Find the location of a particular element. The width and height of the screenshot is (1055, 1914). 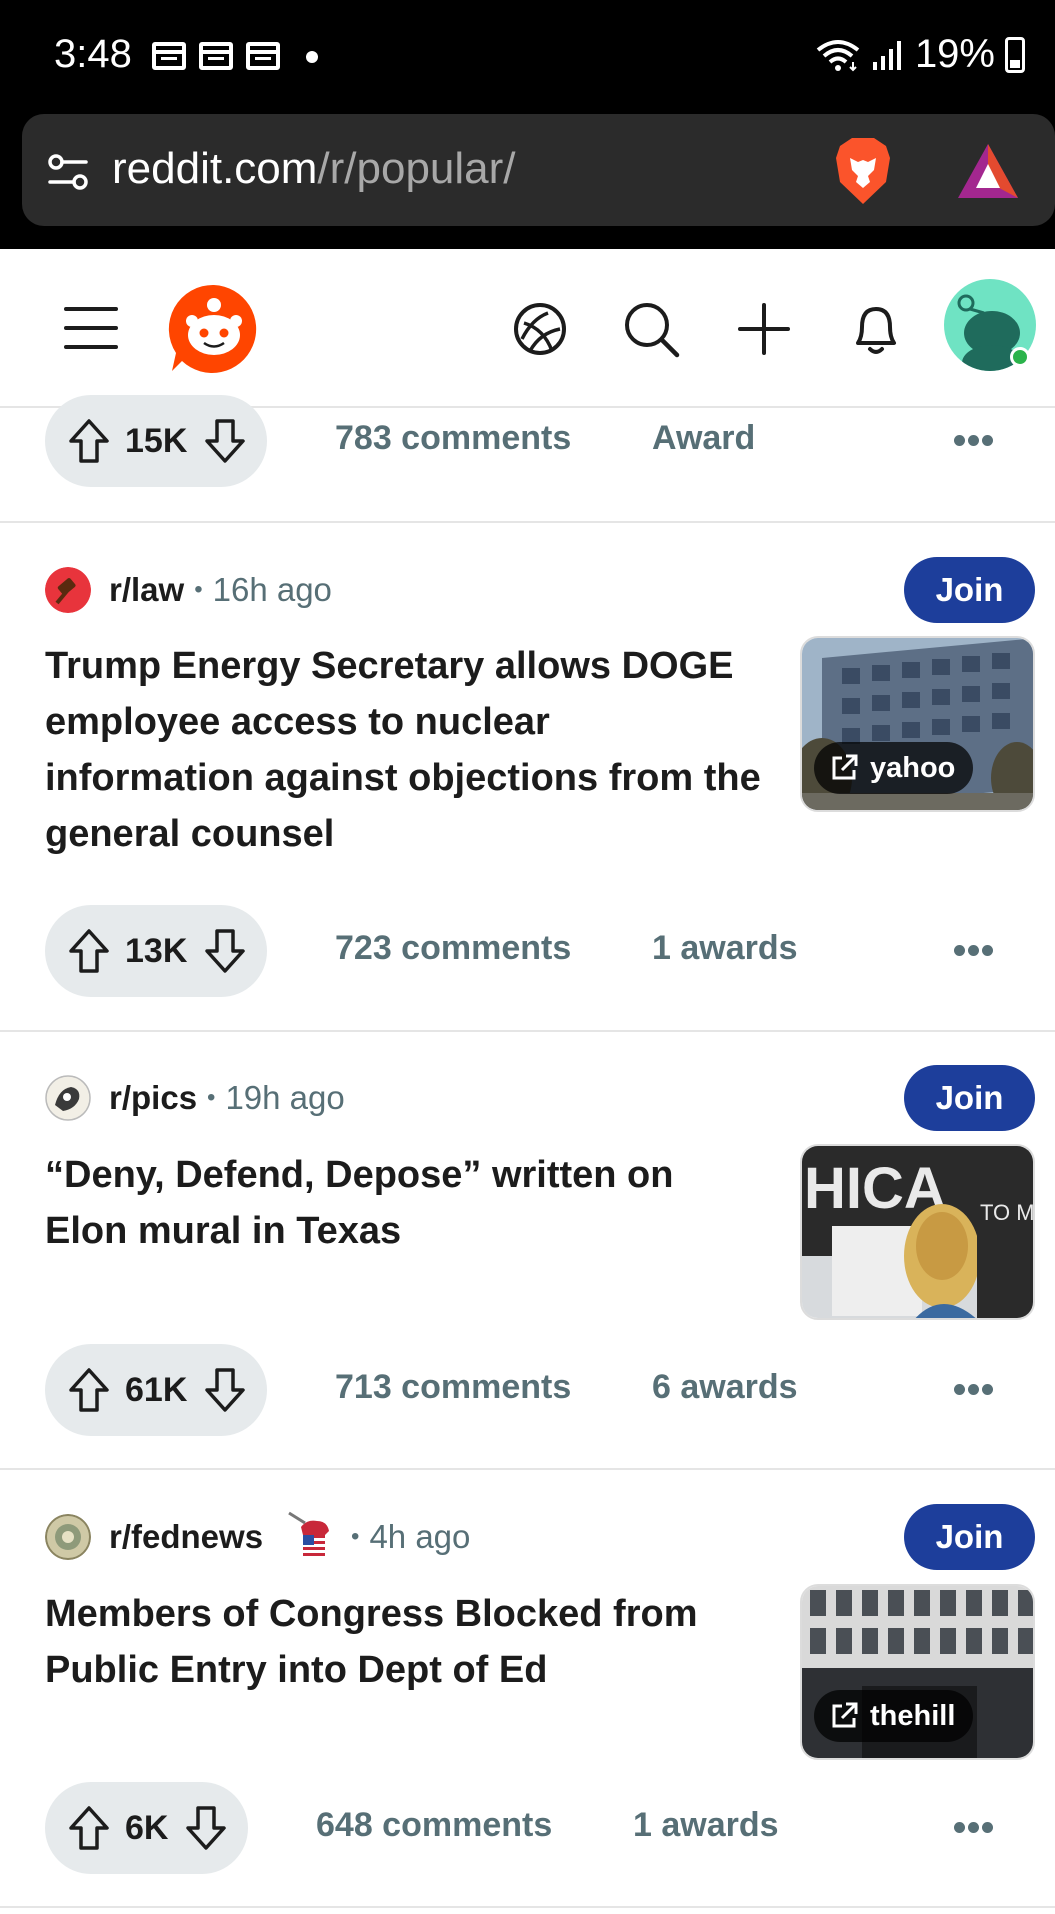

post-meta: r/pics • 19h ago is located at coordinates (195, 1098).